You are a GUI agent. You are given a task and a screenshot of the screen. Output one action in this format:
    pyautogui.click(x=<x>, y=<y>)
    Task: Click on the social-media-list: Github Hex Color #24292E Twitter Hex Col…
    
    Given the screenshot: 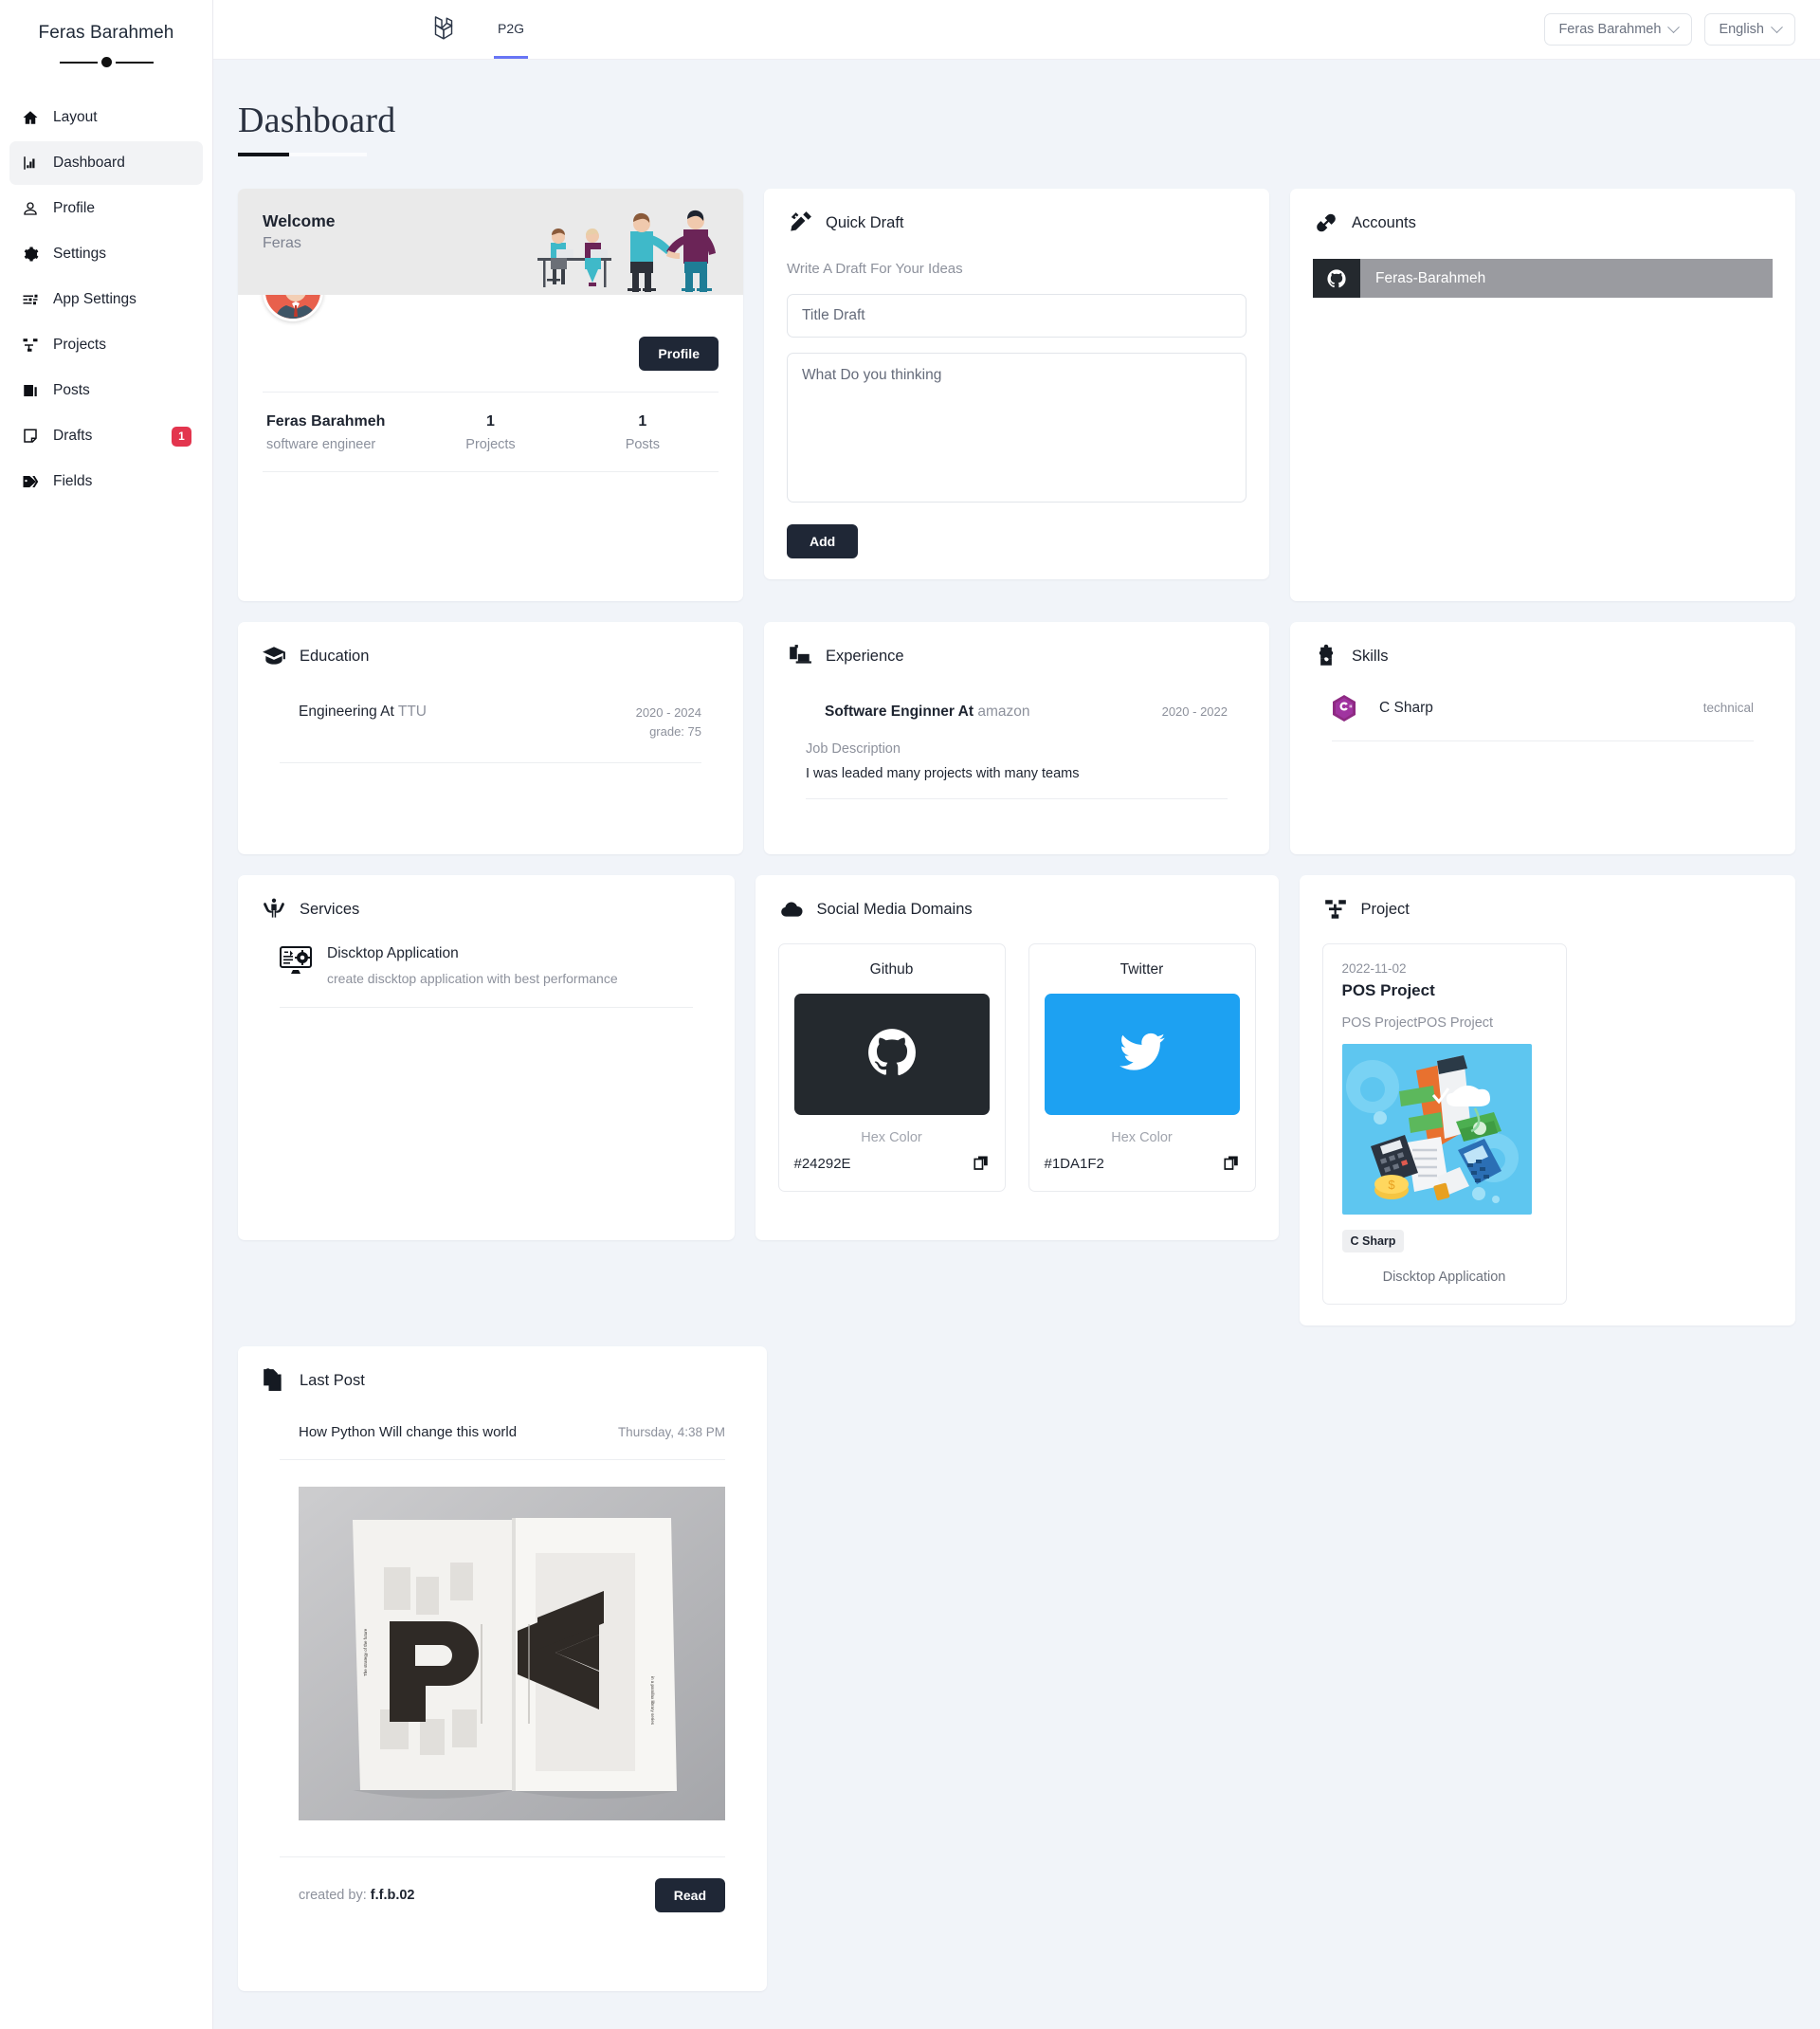 What is the action you would take?
    pyautogui.click(x=1017, y=1067)
    